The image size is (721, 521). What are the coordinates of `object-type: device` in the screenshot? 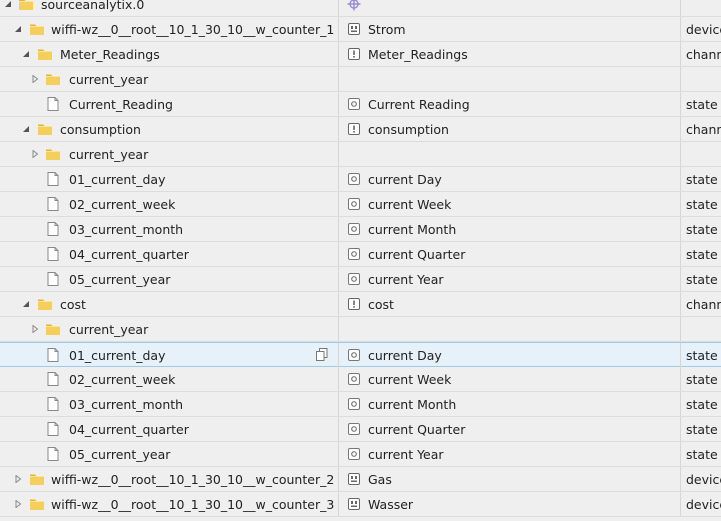 It's located at (703, 504).